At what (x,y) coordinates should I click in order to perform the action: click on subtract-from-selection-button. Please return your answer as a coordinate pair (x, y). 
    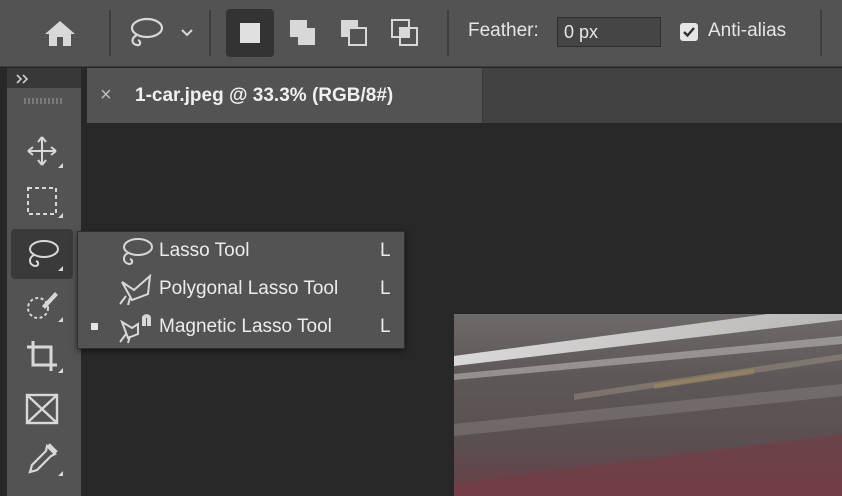
    Looking at the image, I should click on (354, 33).